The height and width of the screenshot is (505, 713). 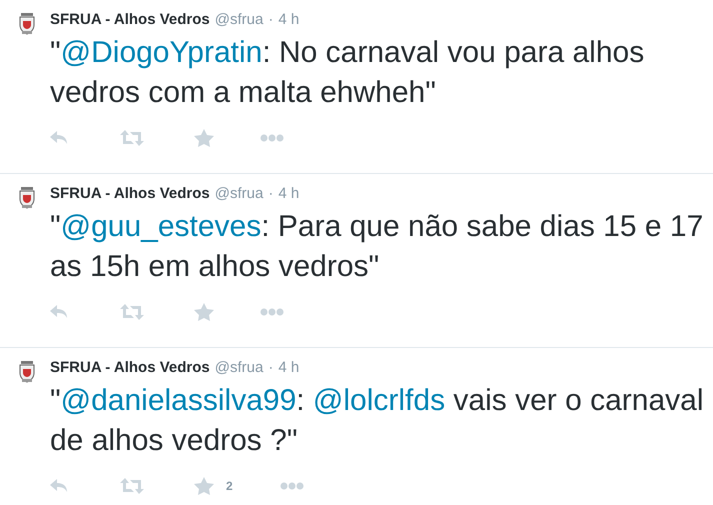 What do you see at coordinates (229, 486) in the screenshot?
I see `favorite-count: 2` at bounding box center [229, 486].